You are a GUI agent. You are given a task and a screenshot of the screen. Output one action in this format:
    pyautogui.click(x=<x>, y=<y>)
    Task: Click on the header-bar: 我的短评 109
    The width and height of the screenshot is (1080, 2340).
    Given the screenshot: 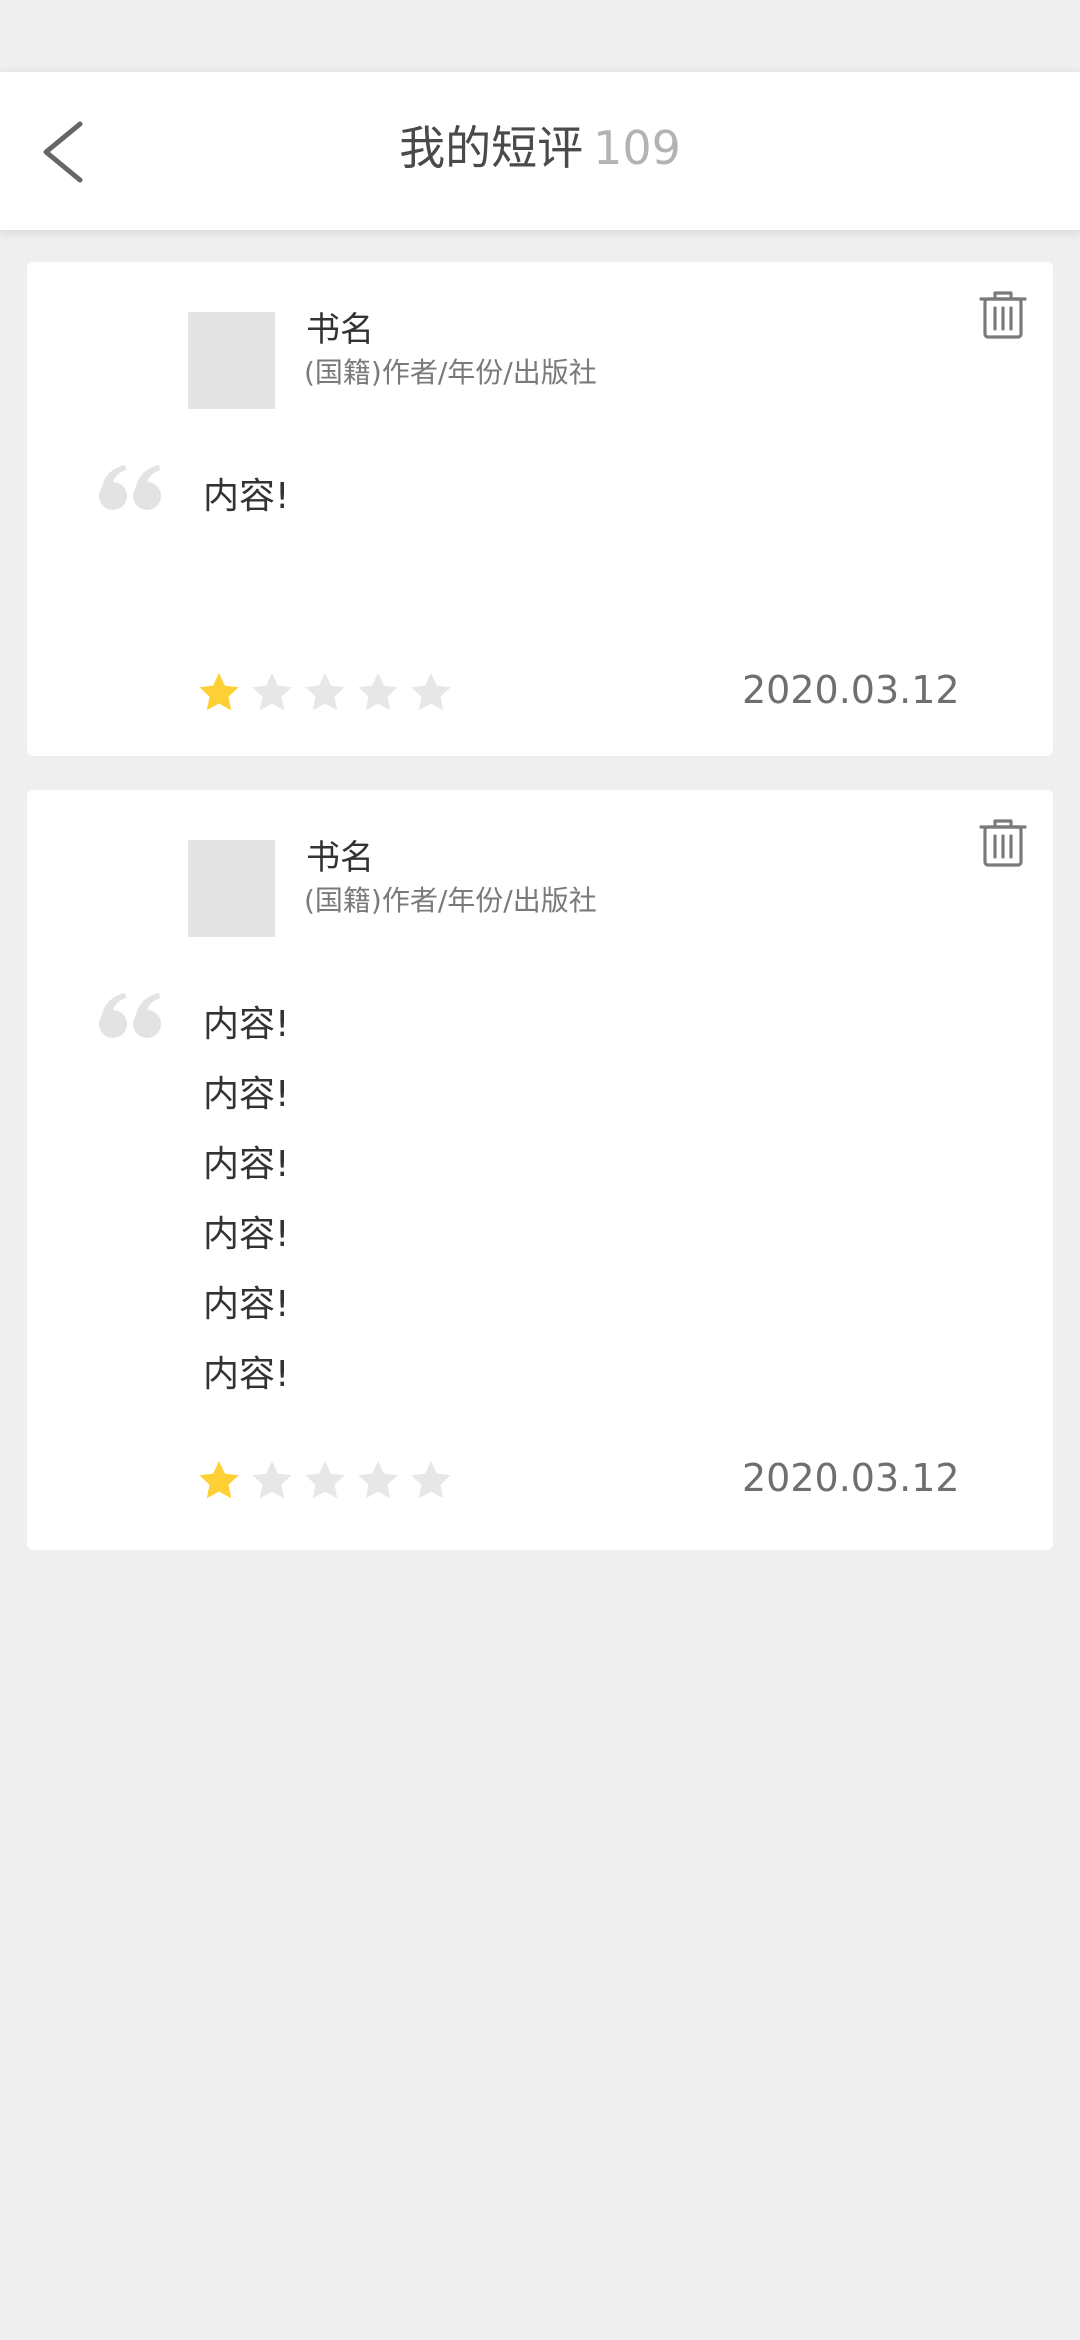 What is the action you would take?
    pyautogui.click(x=540, y=151)
    